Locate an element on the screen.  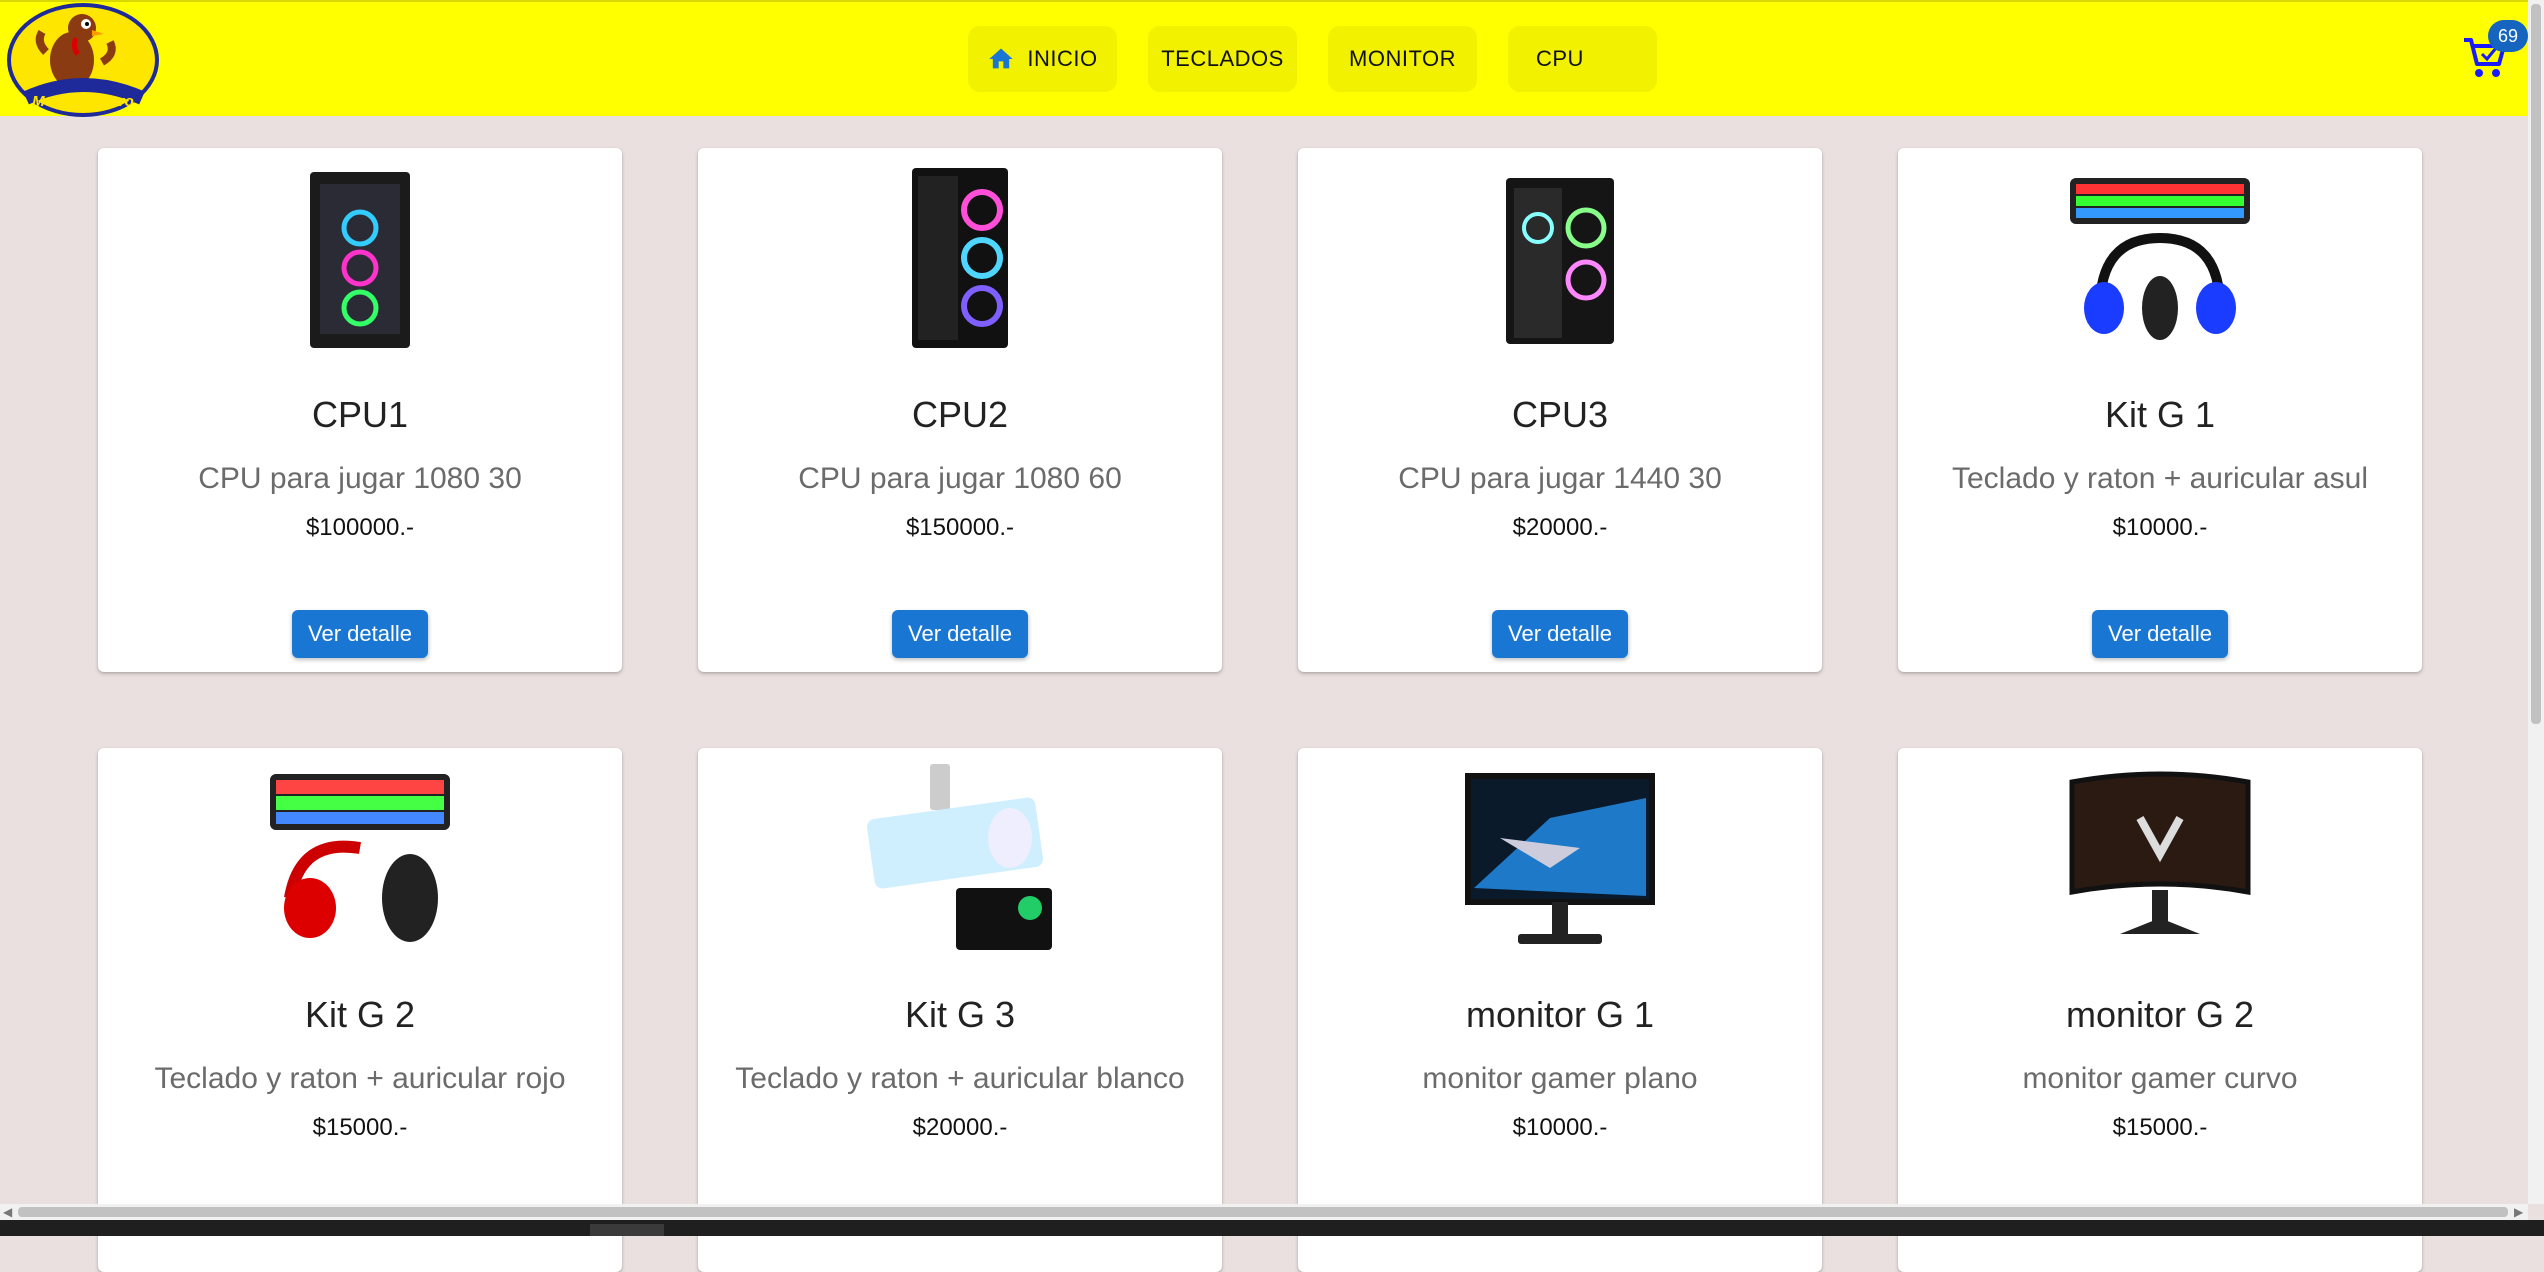
taskbar-active-item is located at coordinates (627, 1230).